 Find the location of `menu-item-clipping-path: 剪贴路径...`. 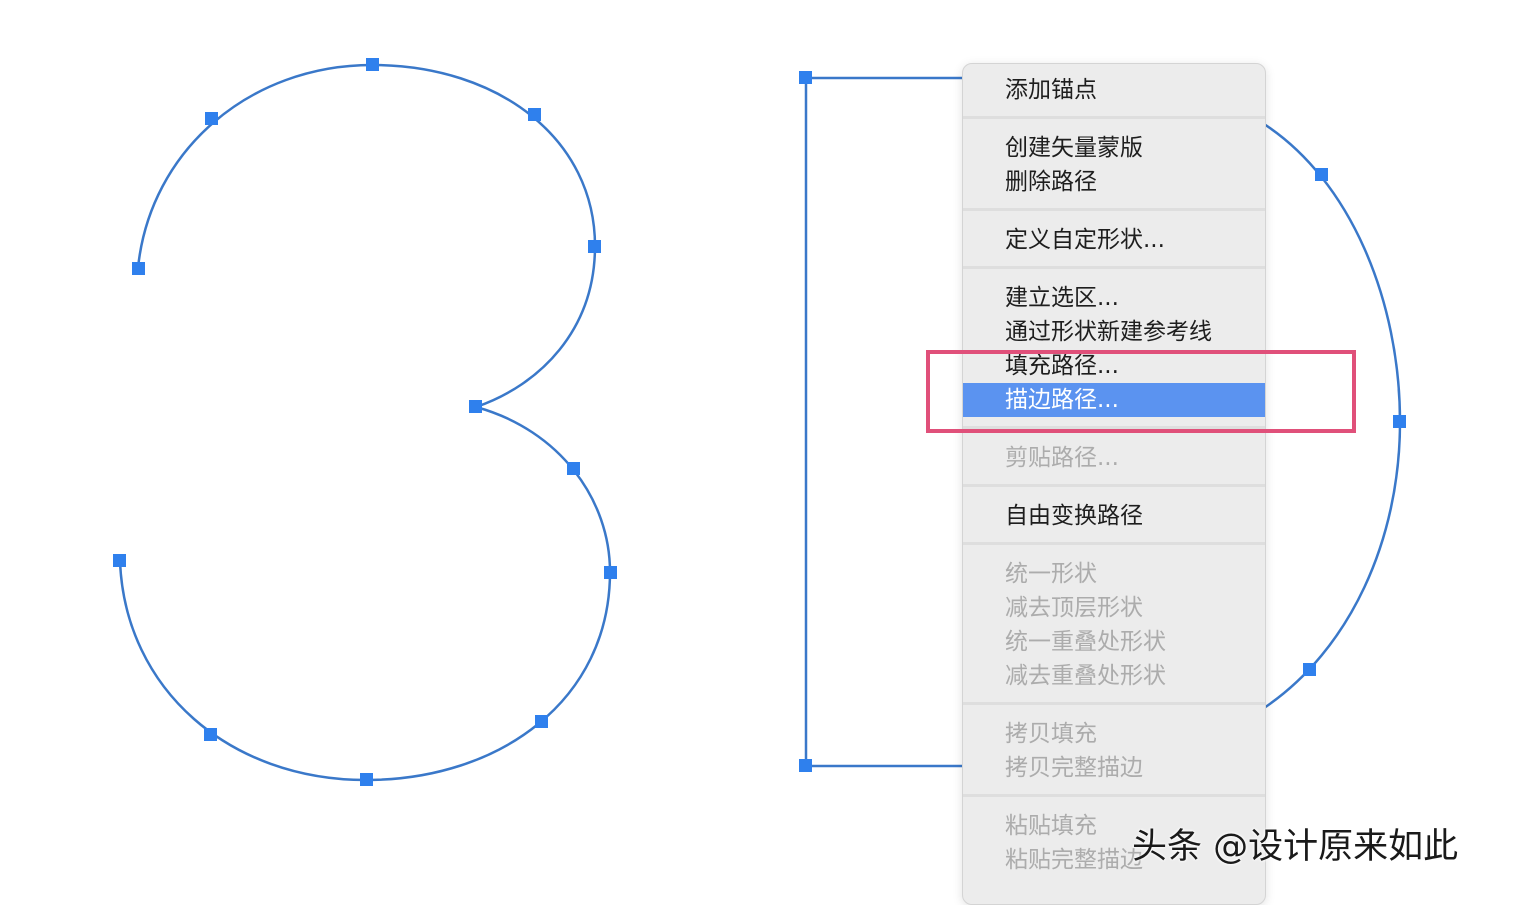

menu-item-clipping-path: 剪贴路径... is located at coordinates (1114, 458).